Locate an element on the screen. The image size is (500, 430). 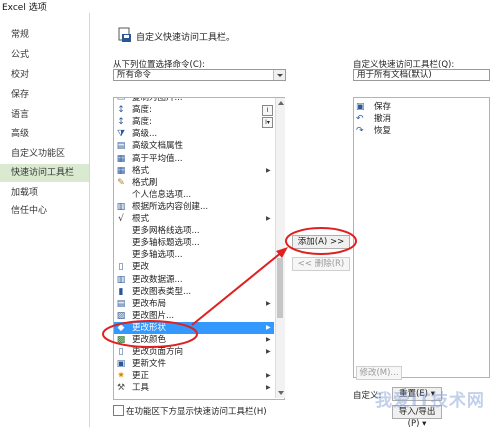
sidebar-item-save: 保存 is located at coordinates (44, 95).